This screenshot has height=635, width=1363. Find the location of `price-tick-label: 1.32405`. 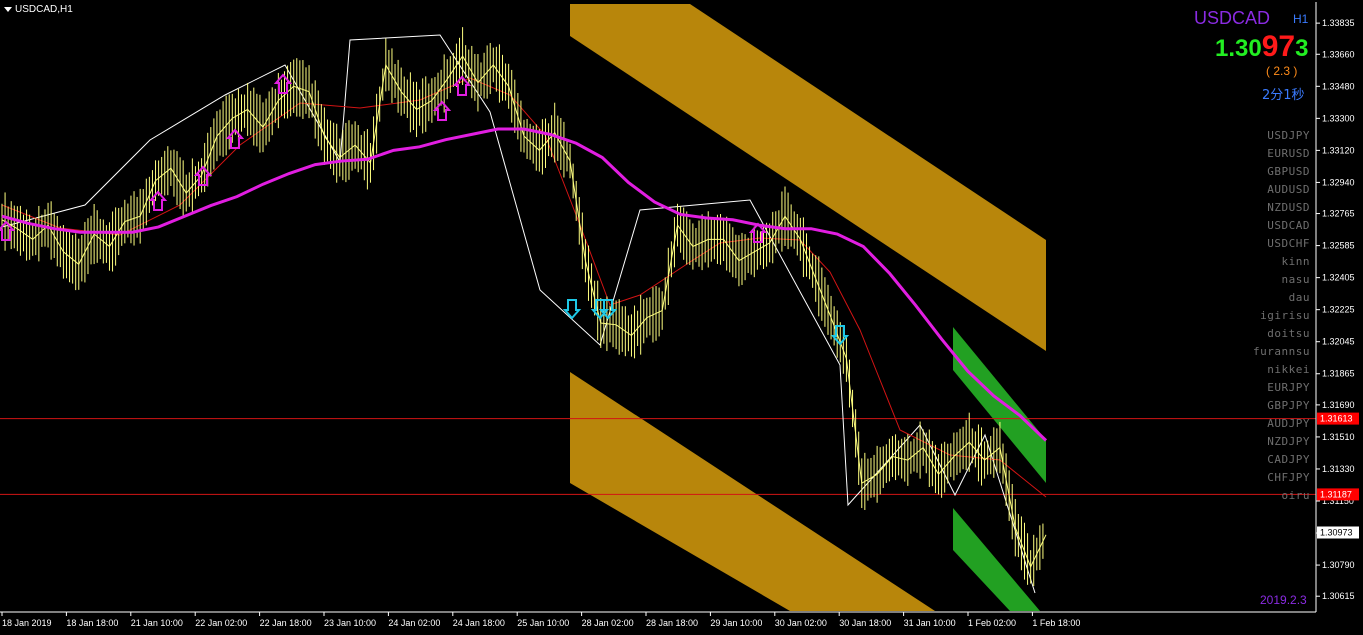

price-tick-label: 1.32405 is located at coordinates (1338, 278).